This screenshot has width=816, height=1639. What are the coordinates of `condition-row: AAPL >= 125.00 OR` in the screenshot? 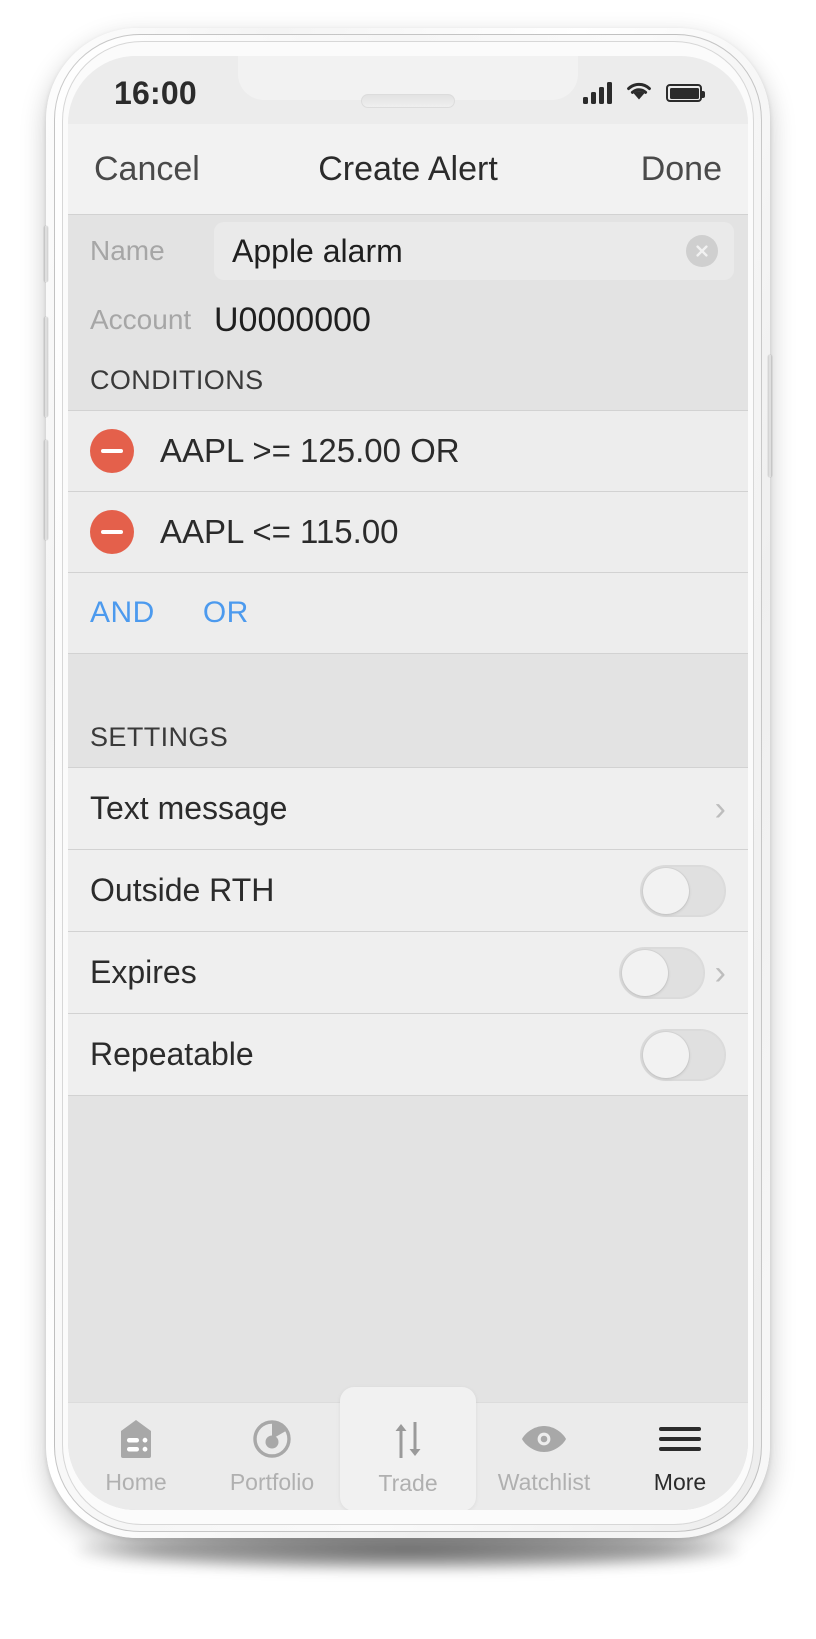 It's located at (408, 451).